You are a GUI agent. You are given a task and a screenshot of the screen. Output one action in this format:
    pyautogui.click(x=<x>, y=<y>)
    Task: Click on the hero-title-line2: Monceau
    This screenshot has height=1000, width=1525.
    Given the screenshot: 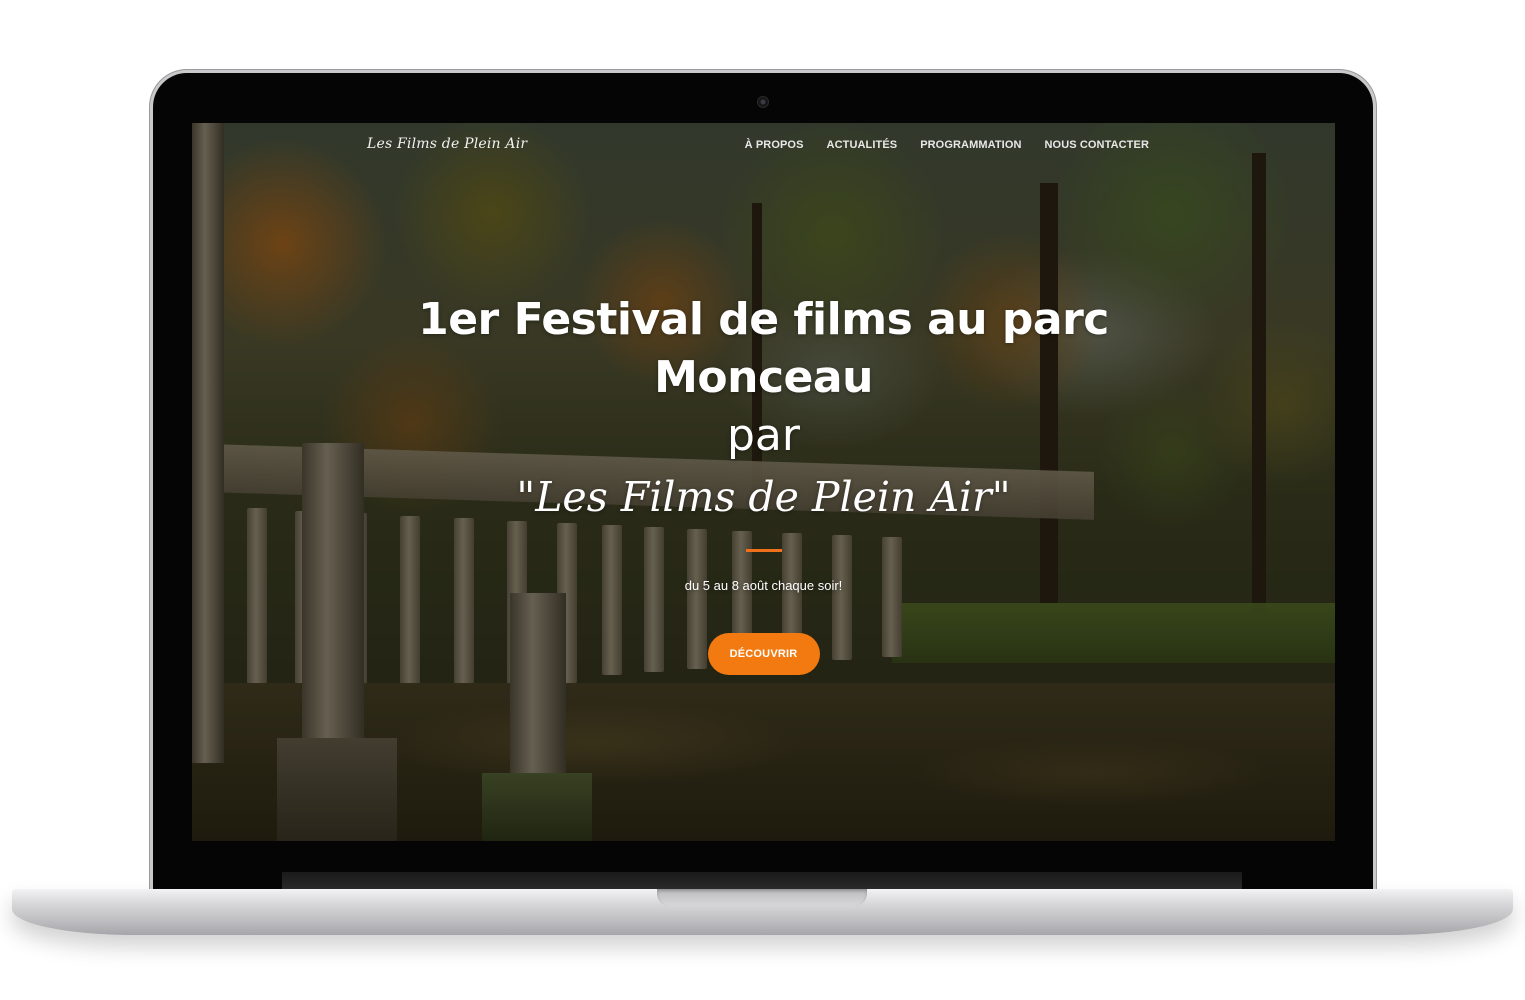 What is the action you would take?
    pyautogui.click(x=763, y=377)
    